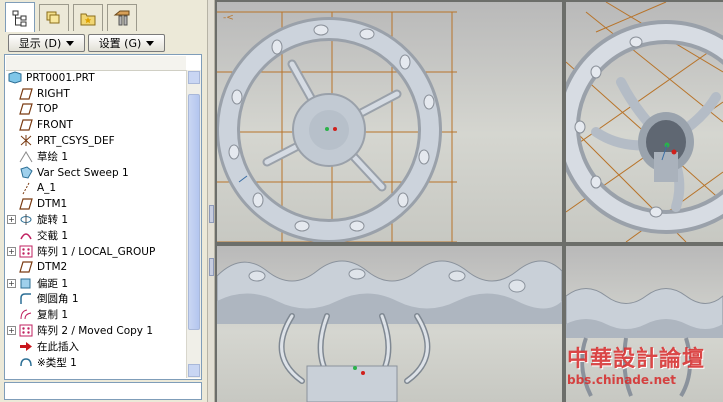 The height and width of the screenshot is (402, 723). What do you see at coordinates (97, 93) in the screenshot?
I see `tree-item: RIGHT` at bounding box center [97, 93].